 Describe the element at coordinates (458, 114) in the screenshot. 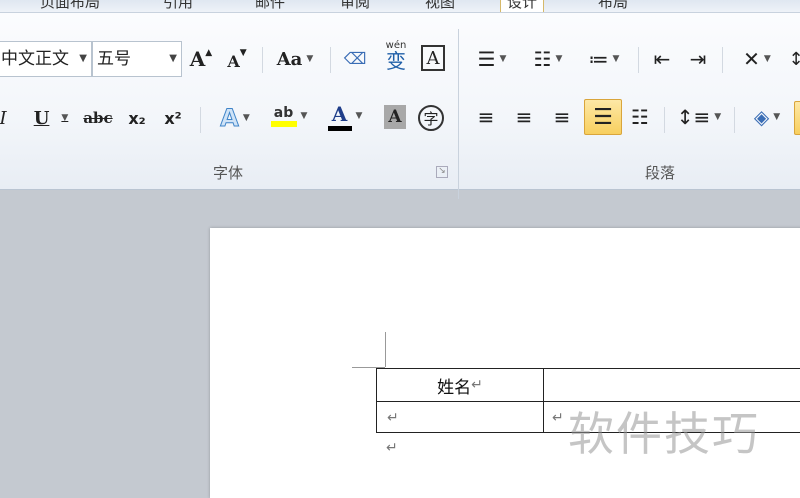

I see `group-separator` at that location.